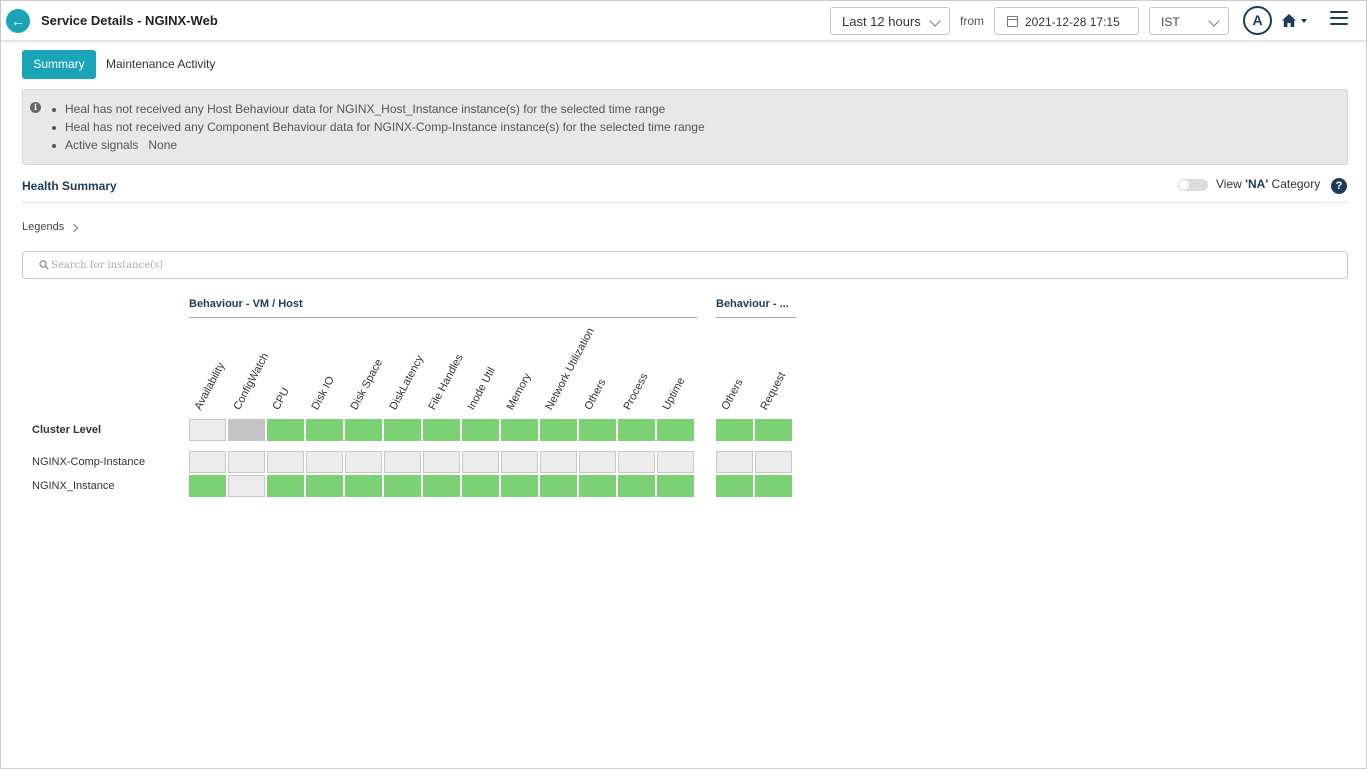 This screenshot has width=1367, height=769. I want to click on chevron-right-icon, so click(74, 228).